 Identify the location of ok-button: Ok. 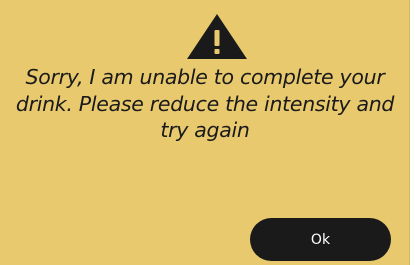
(320, 239).